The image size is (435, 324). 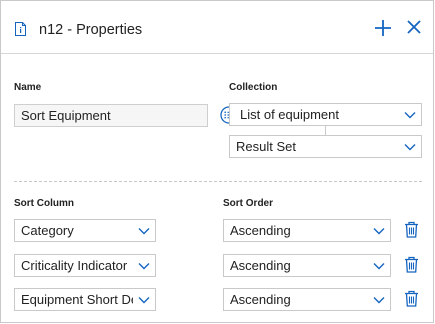 I want to click on sort-column-select: Category, so click(x=85, y=230).